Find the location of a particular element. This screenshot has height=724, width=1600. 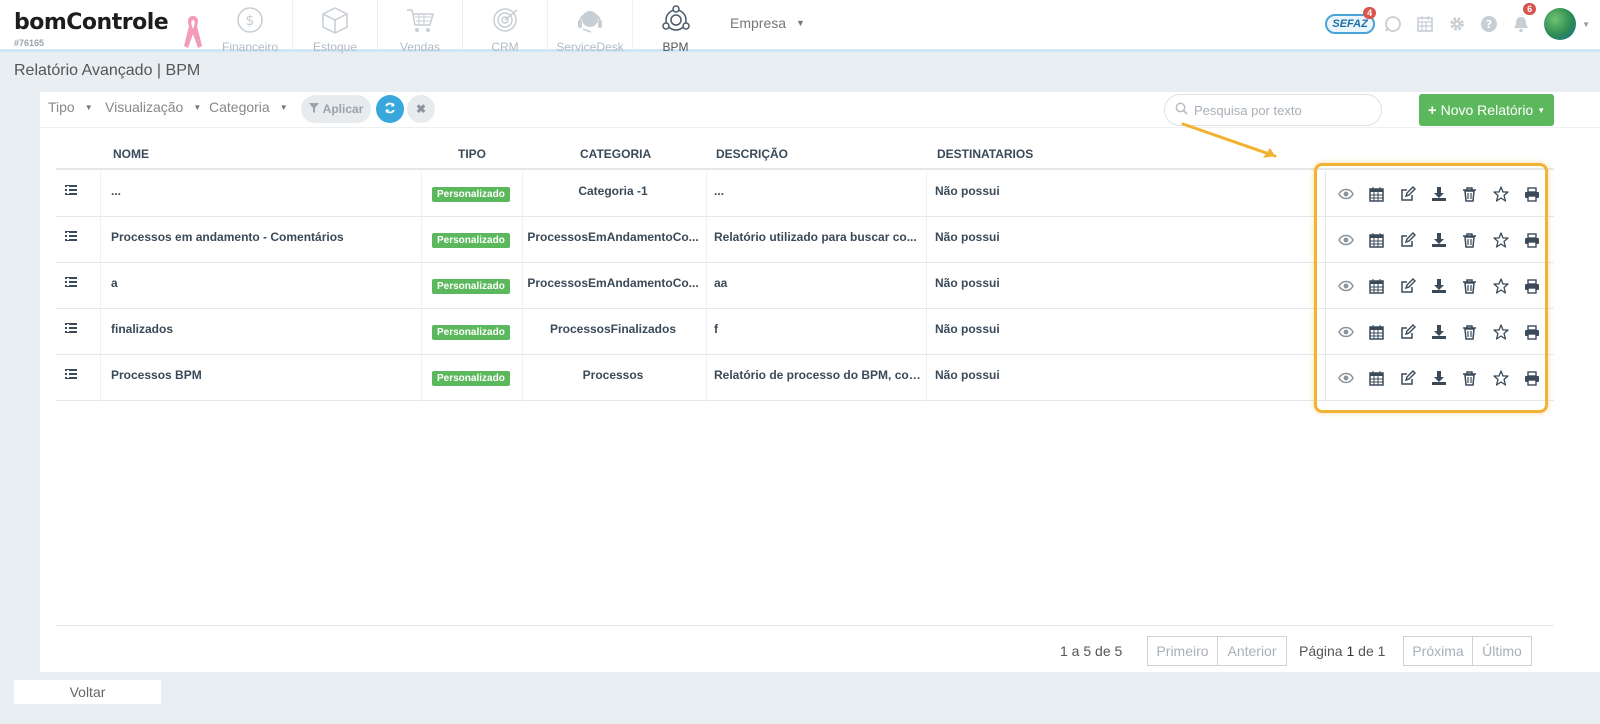

print-icon is located at coordinates (1532, 378).